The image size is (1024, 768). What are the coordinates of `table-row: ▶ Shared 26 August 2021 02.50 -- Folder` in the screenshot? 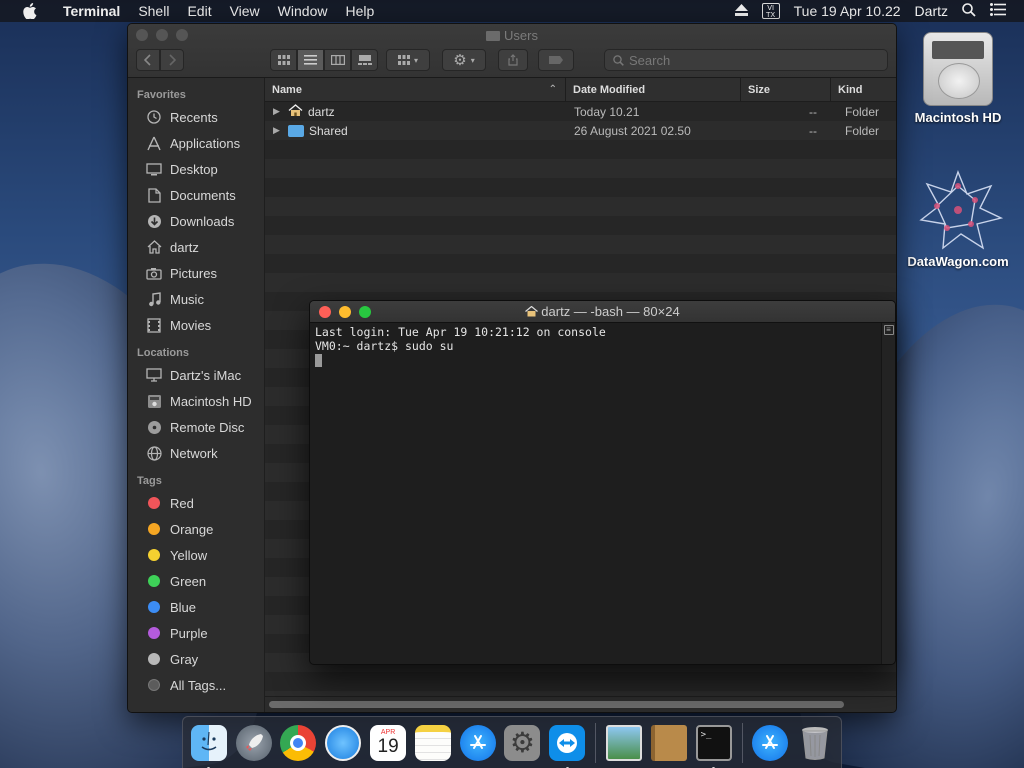 It's located at (580, 130).